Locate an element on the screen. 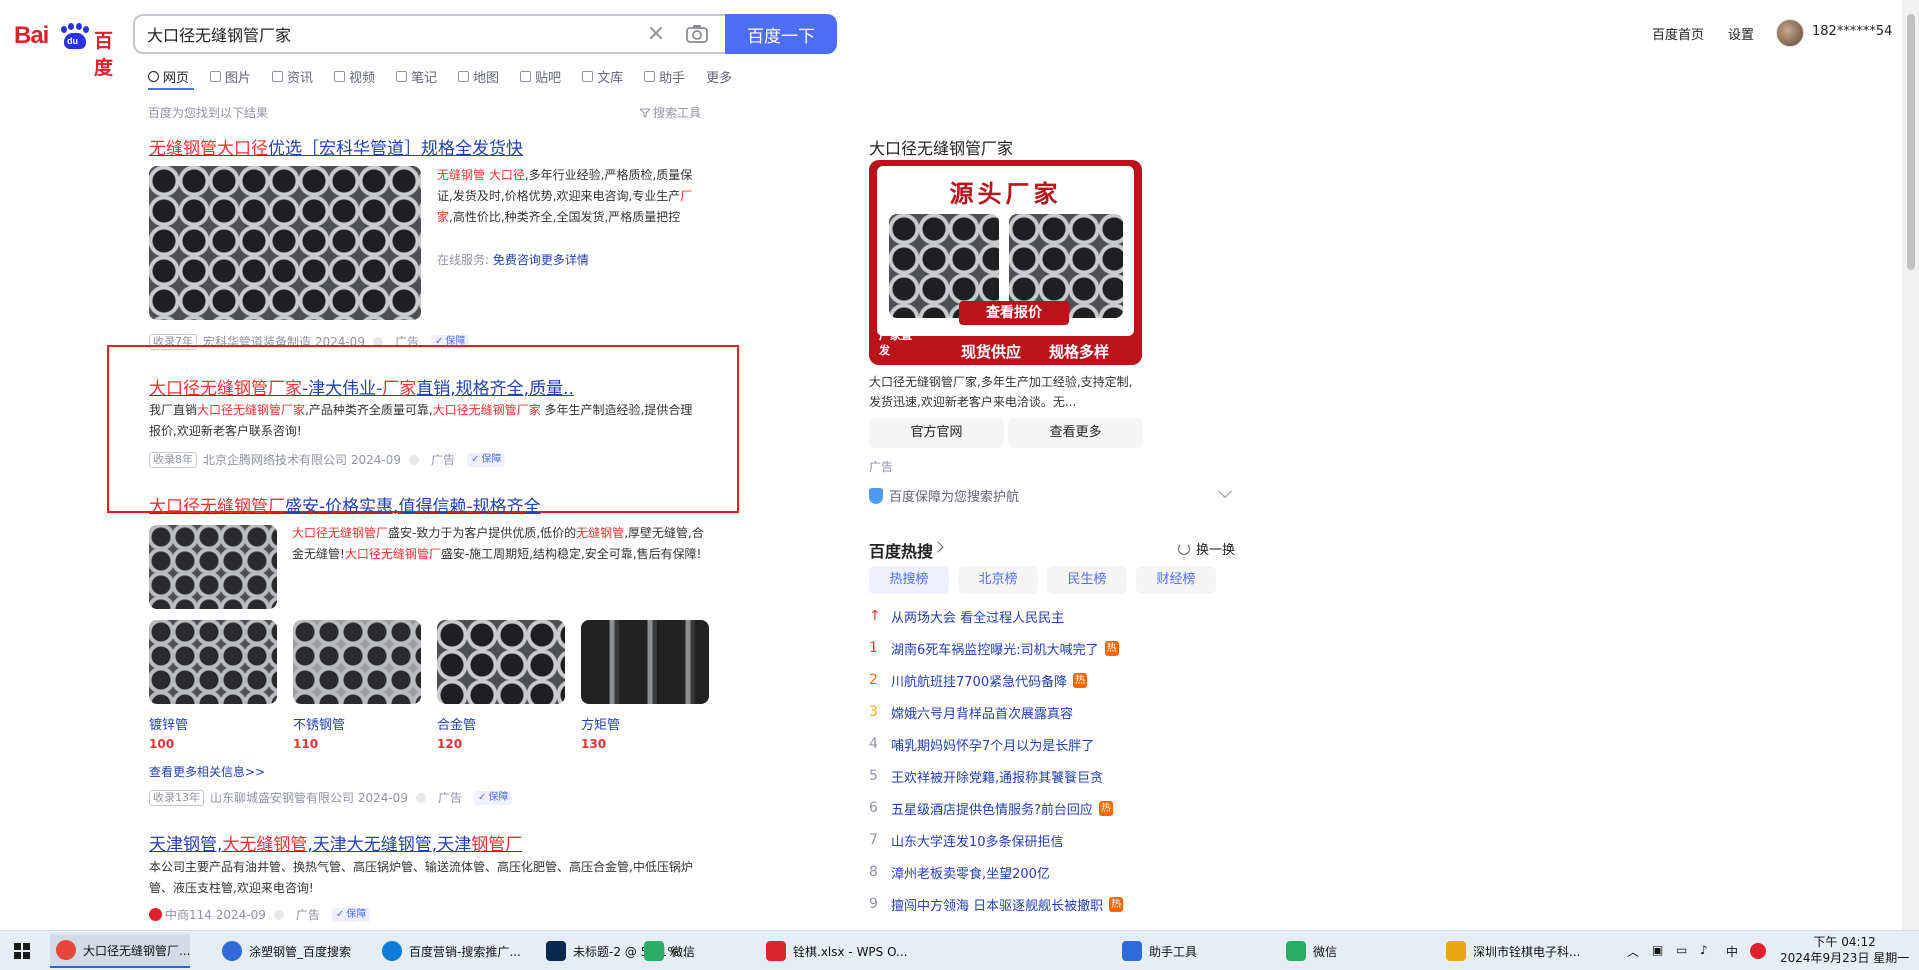 The image size is (1919, 970). tab-wenku: 文库 is located at coordinates (602, 76).